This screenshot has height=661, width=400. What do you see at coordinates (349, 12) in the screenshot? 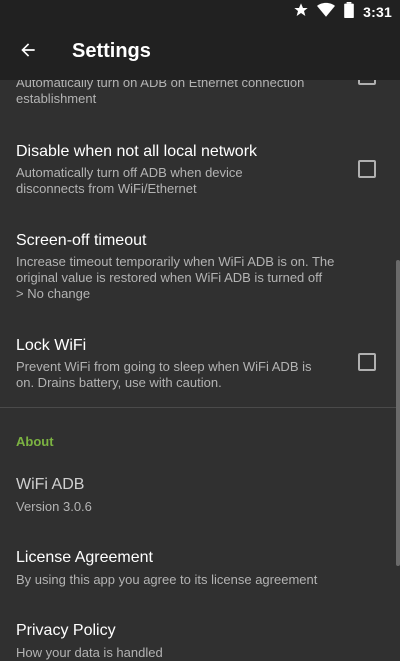
I see `battery-icon` at bounding box center [349, 12].